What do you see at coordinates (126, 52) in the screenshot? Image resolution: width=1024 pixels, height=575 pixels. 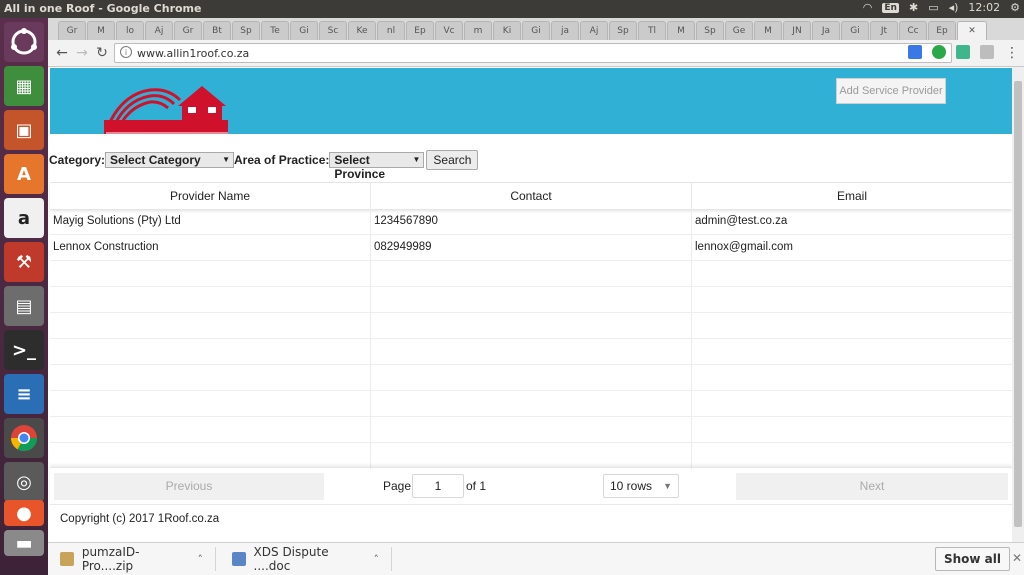 I see `site-info-icon: i` at bounding box center [126, 52].